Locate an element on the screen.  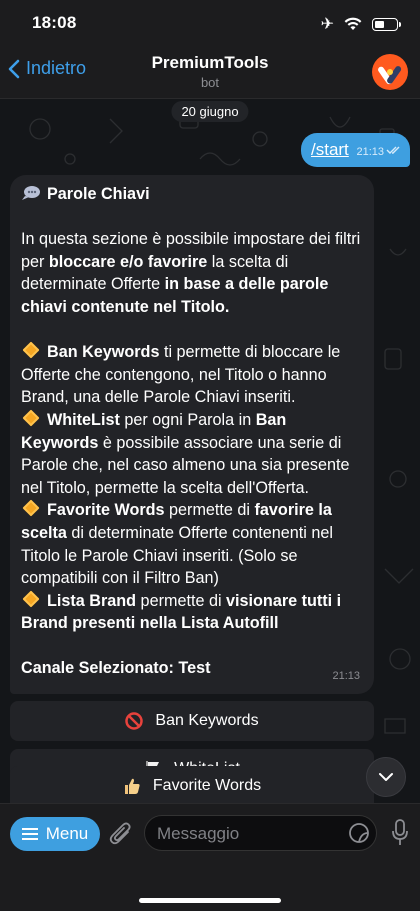
favorite-words-button-row: Favorite Words is located at coordinates (192, 784).